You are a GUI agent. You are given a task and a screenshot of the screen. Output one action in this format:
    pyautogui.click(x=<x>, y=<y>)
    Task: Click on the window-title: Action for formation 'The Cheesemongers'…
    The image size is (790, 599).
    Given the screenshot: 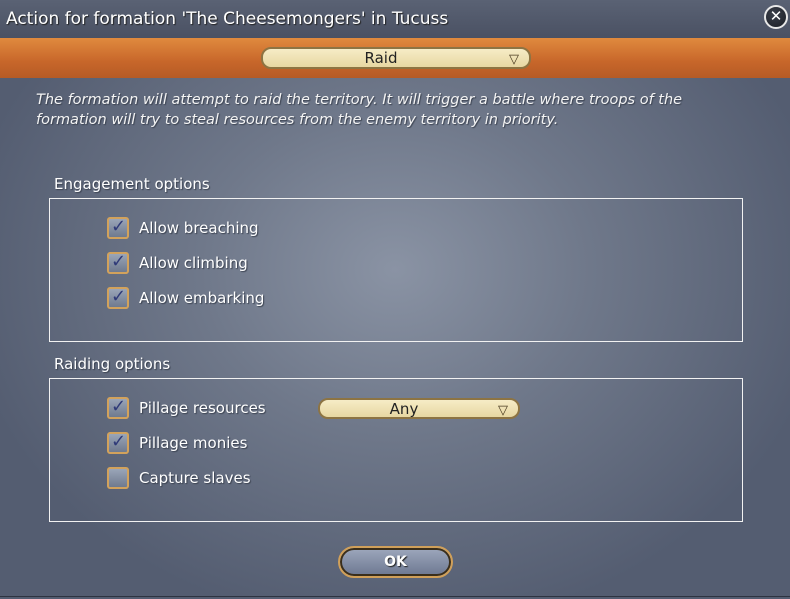 What is the action you would take?
    pyautogui.click(x=227, y=19)
    